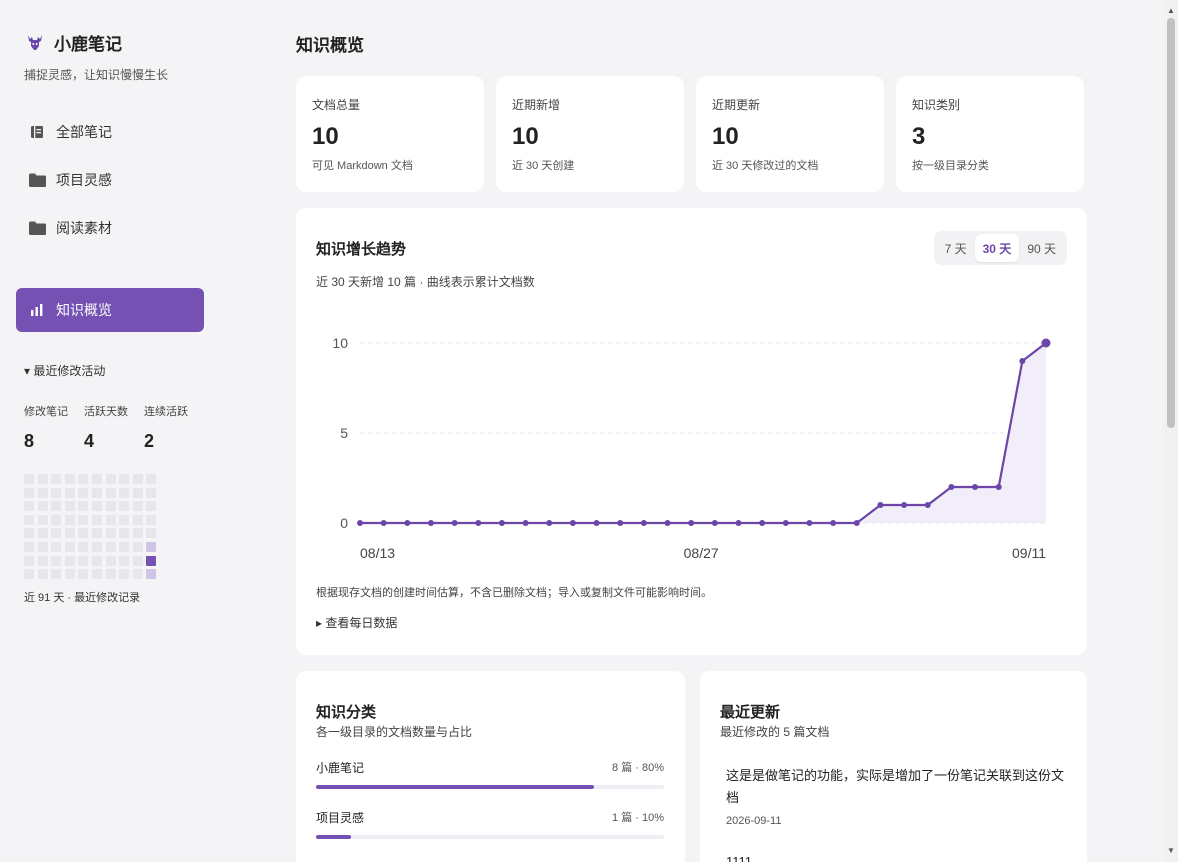  I want to click on brand: 小鹿笔记, so click(73, 42).